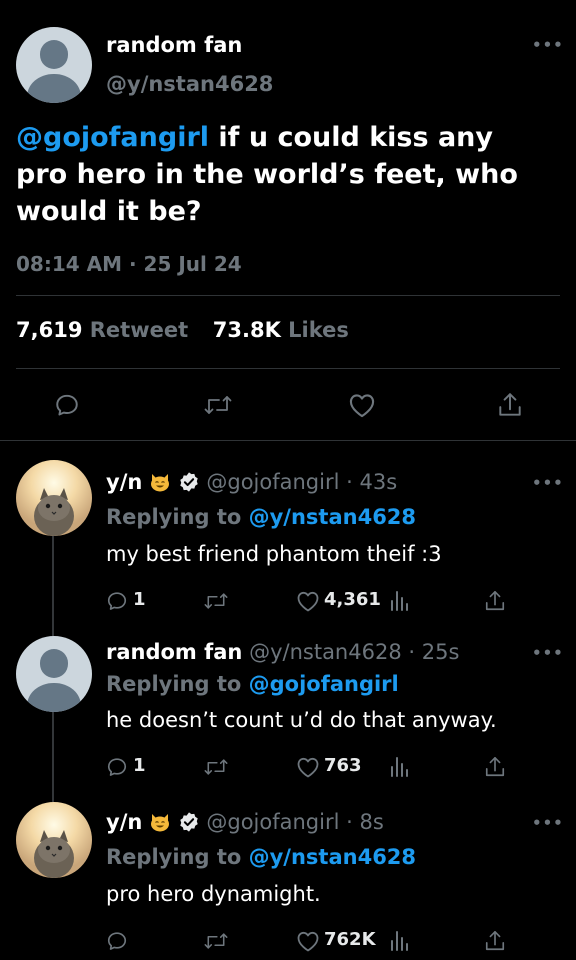 The height and width of the screenshot is (960, 576). What do you see at coordinates (318, 330) in the screenshot?
I see `like-label: Likes` at bounding box center [318, 330].